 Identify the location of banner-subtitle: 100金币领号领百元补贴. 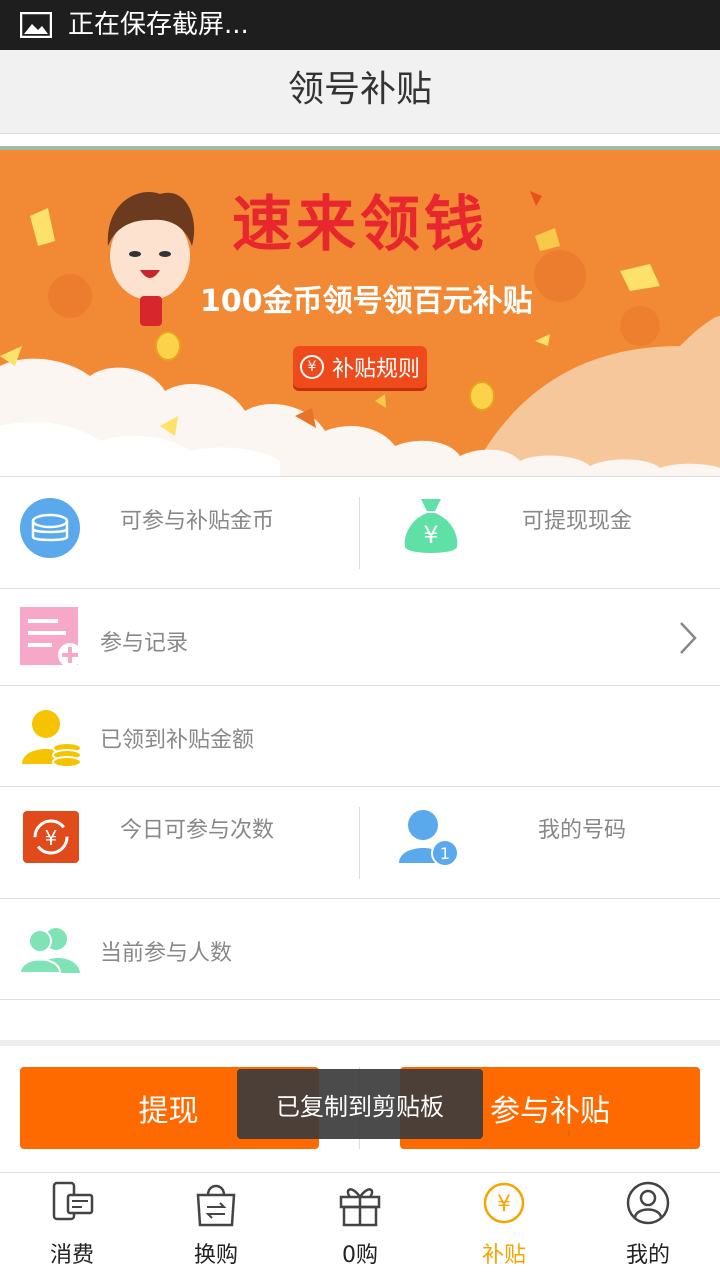
(366, 301).